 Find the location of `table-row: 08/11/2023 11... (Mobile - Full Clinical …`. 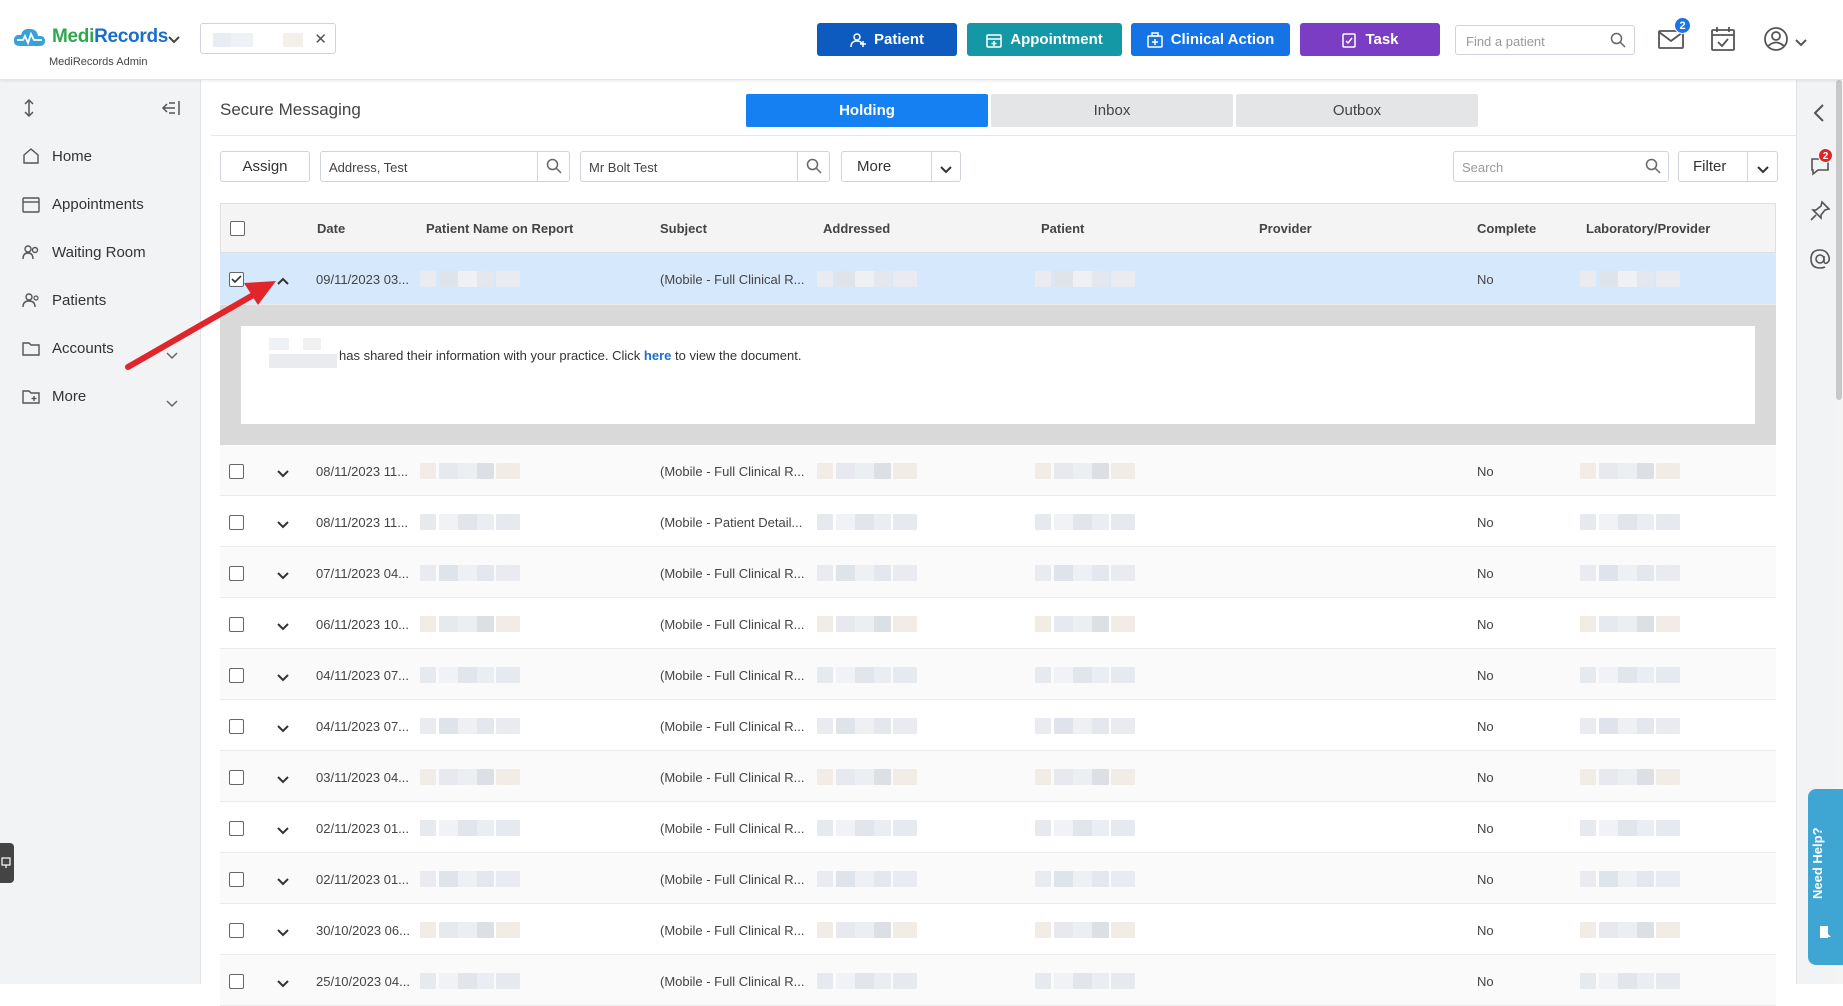

table-row: 08/11/2023 11... (Mobile - Full Clinical … is located at coordinates (998, 470).